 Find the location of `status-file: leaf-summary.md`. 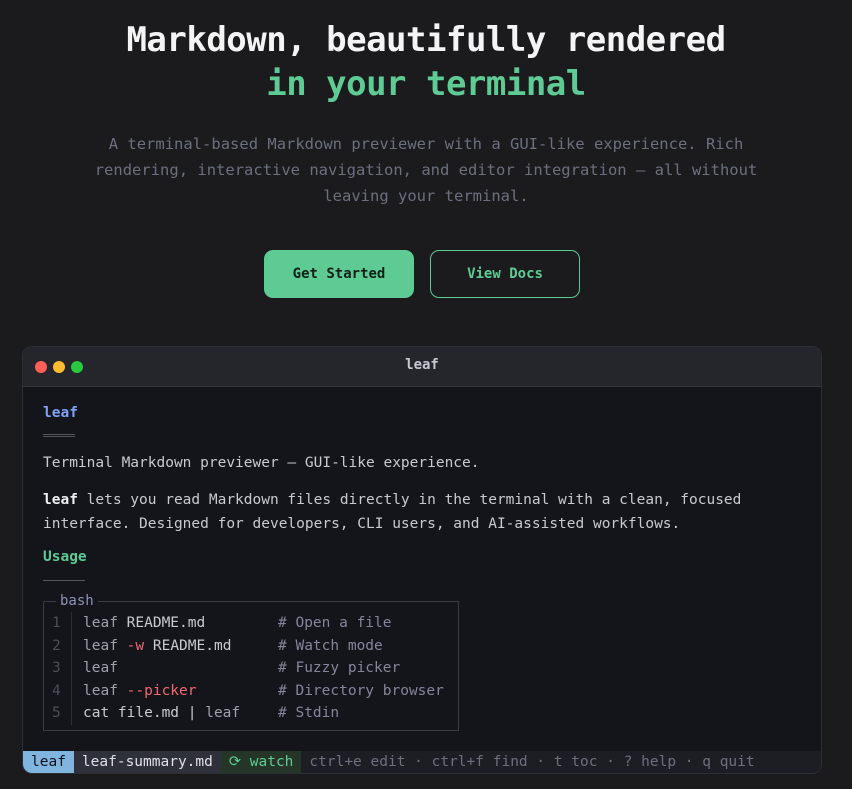

status-file: leaf-summary.md is located at coordinates (147, 762).